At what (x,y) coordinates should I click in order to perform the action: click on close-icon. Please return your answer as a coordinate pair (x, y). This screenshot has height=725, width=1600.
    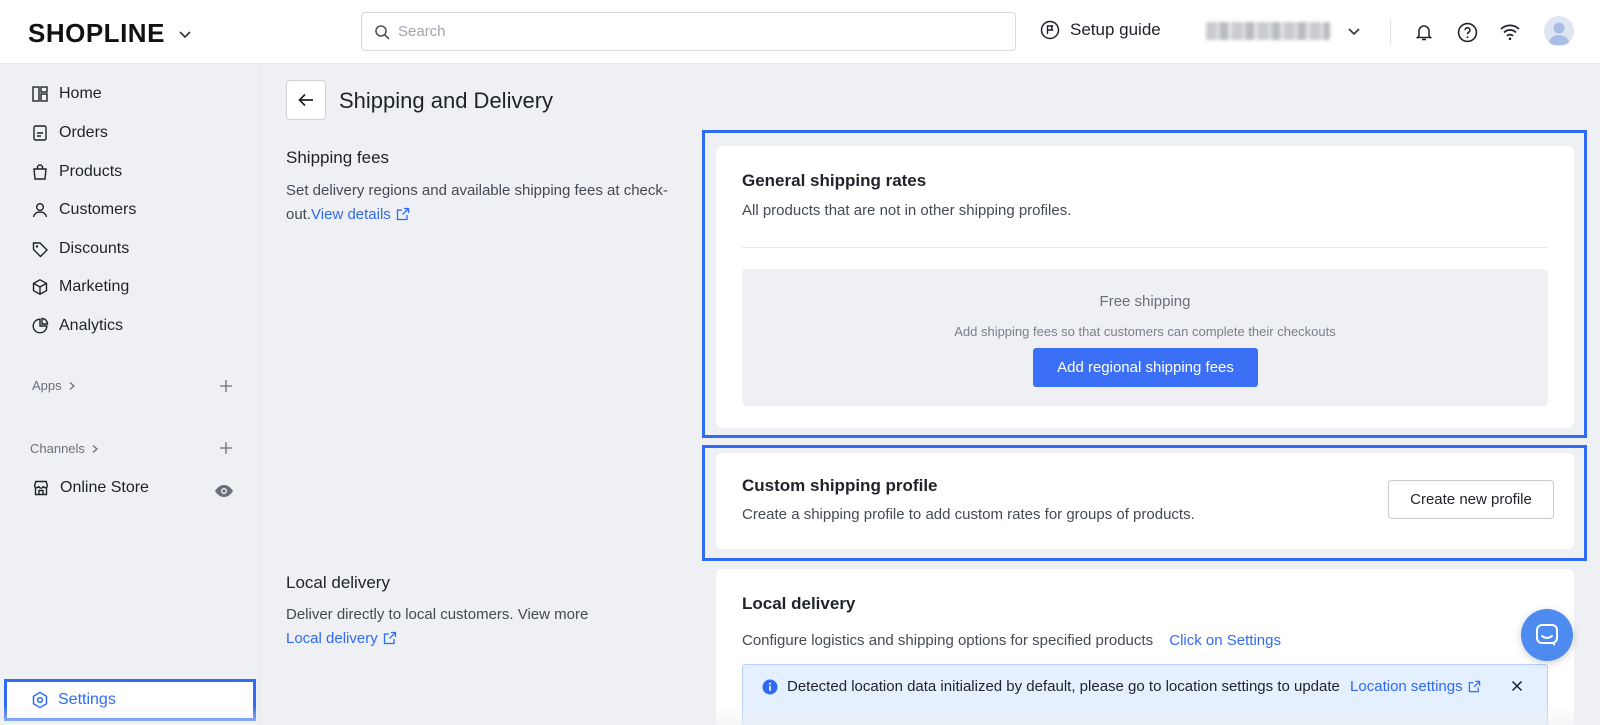
    Looking at the image, I should click on (1517, 686).